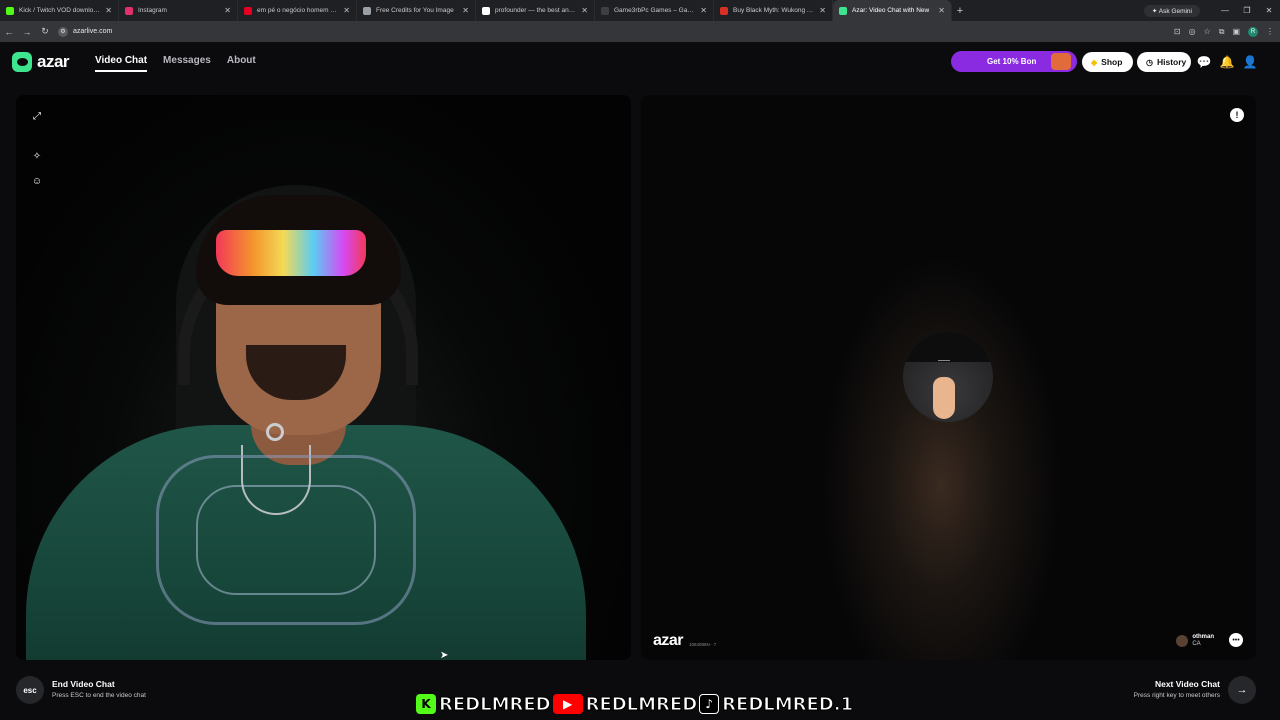 Image resolution: width=1280 pixels, height=720 pixels. What do you see at coordinates (1112, 62) in the screenshot?
I see `shop-label: Shop` at bounding box center [1112, 62].